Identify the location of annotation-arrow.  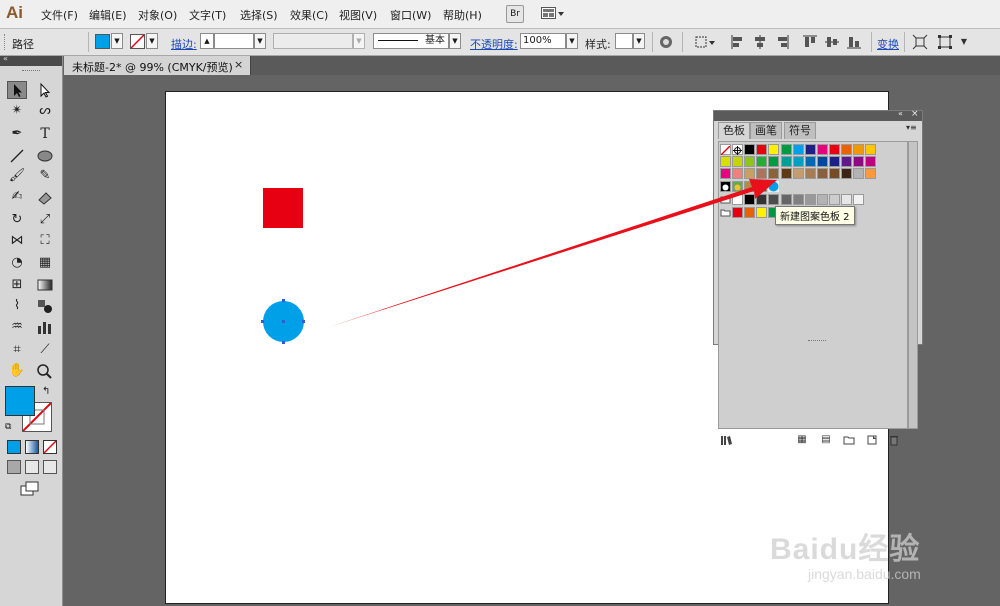
(553, 253).